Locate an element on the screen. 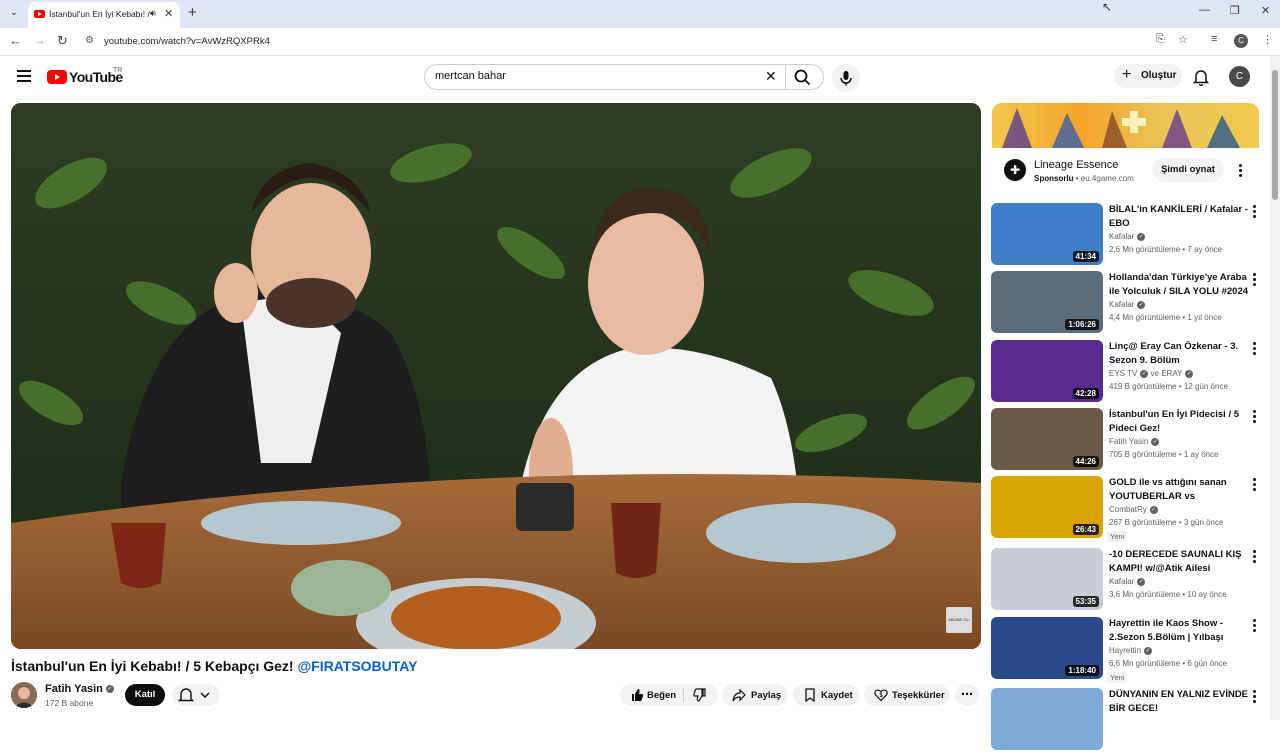  tab-close-icon: ✕ is located at coordinates (168, 13).